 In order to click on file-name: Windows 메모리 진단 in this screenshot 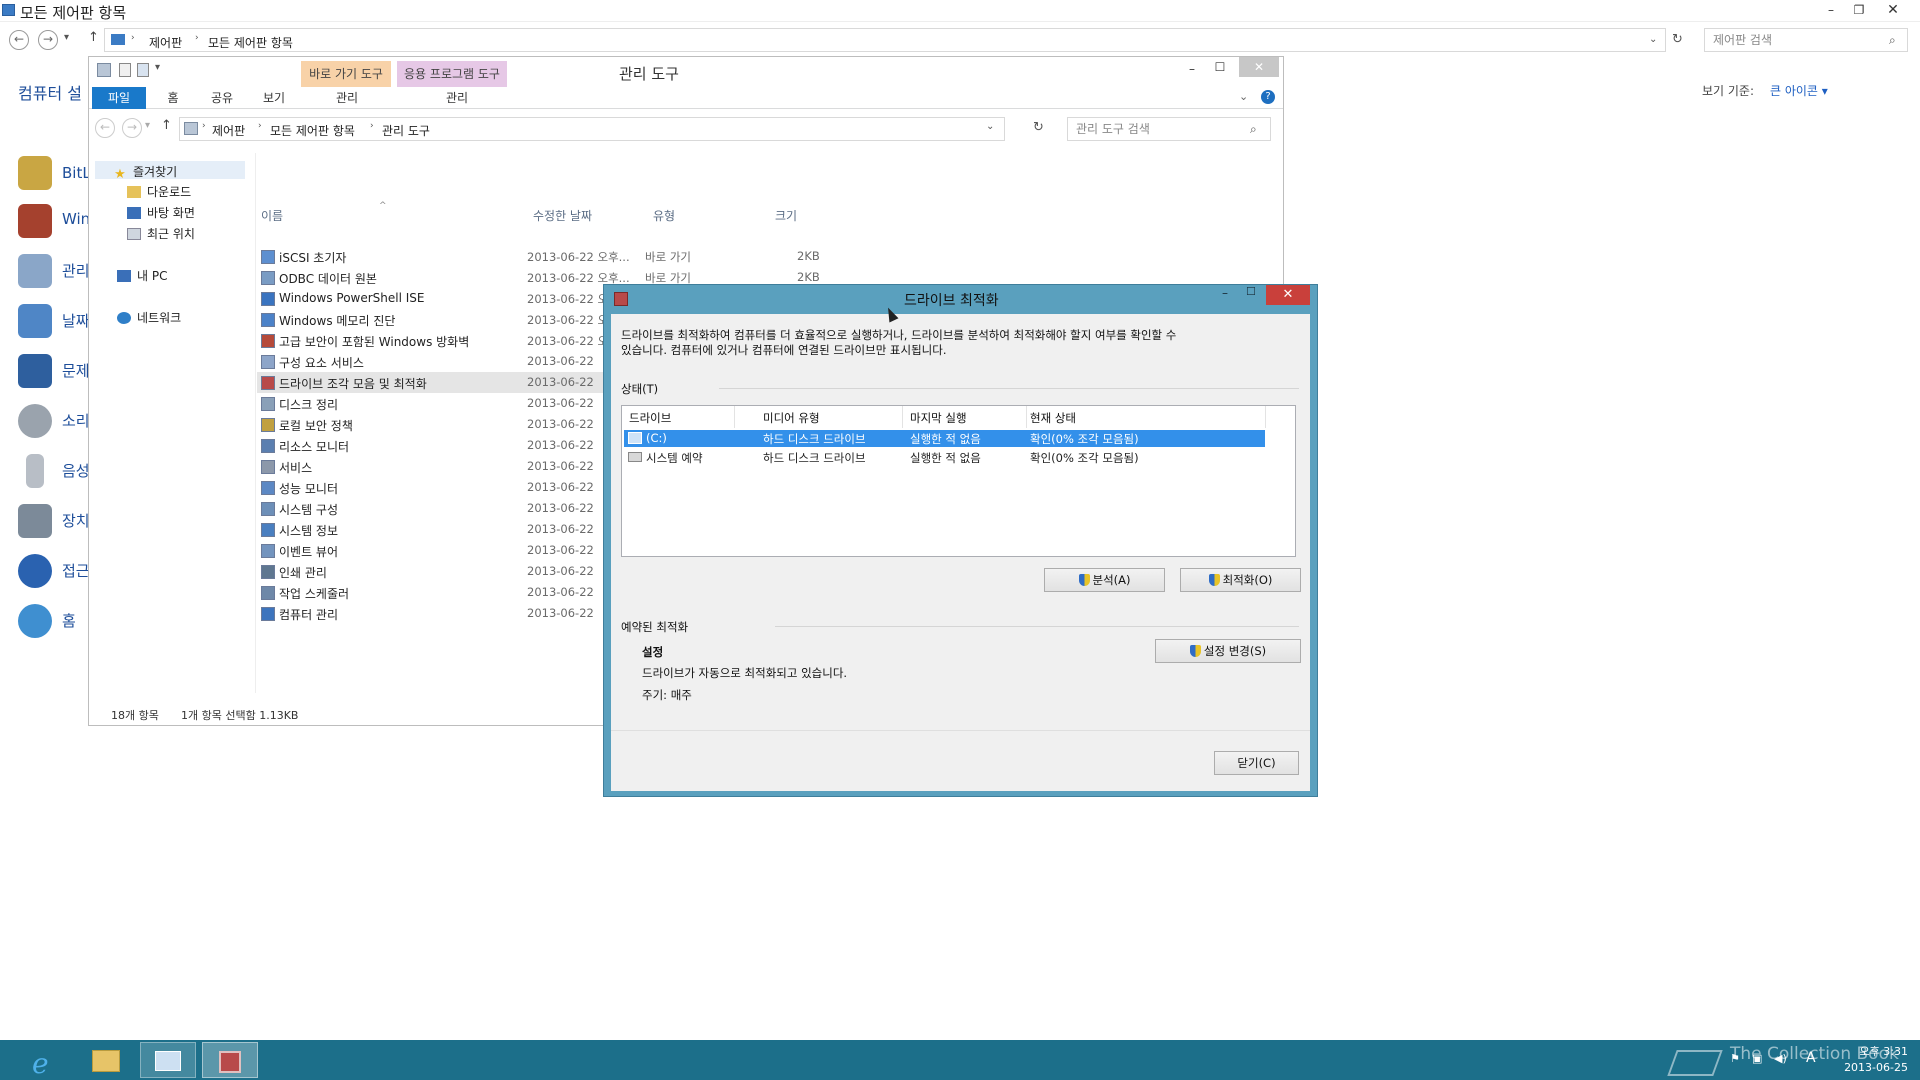, I will do `click(337, 321)`.